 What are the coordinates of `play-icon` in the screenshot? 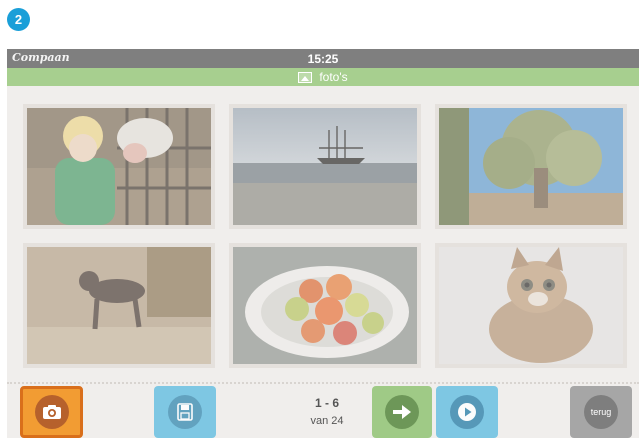 It's located at (467, 412).